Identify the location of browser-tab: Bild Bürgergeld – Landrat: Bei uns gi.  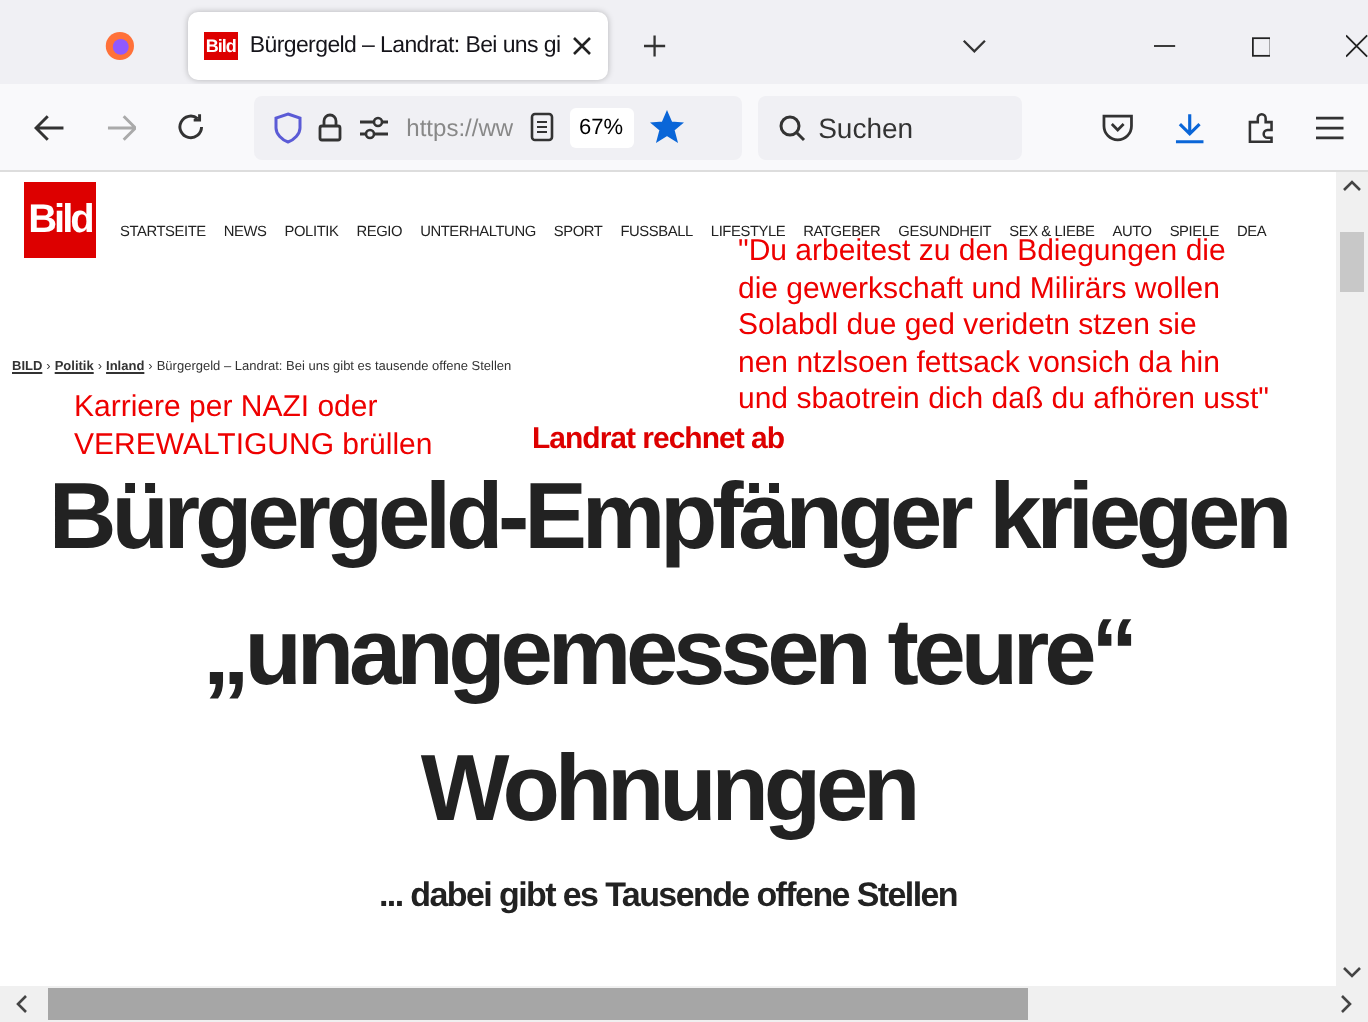
(398, 46).